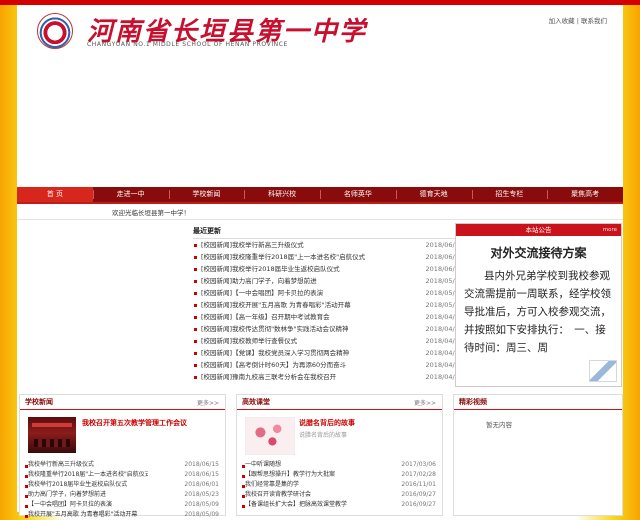  What do you see at coordinates (278, 495) in the screenshot?
I see `news-title: 我校召开读背教学研讨会` at bounding box center [278, 495].